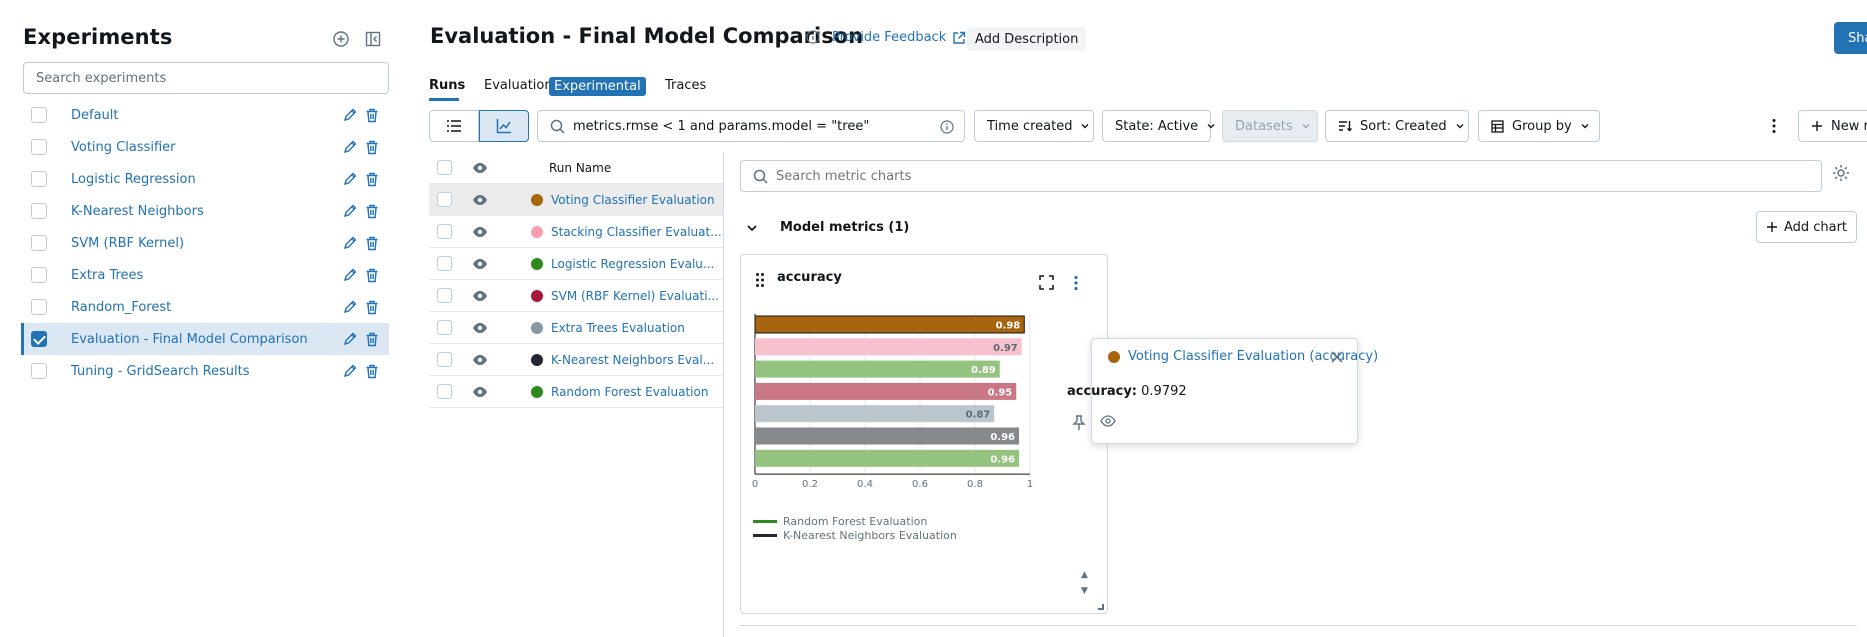 This screenshot has width=1867, height=637. Describe the element at coordinates (1832, 126) in the screenshot. I see `new-run-button: New run` at that location.